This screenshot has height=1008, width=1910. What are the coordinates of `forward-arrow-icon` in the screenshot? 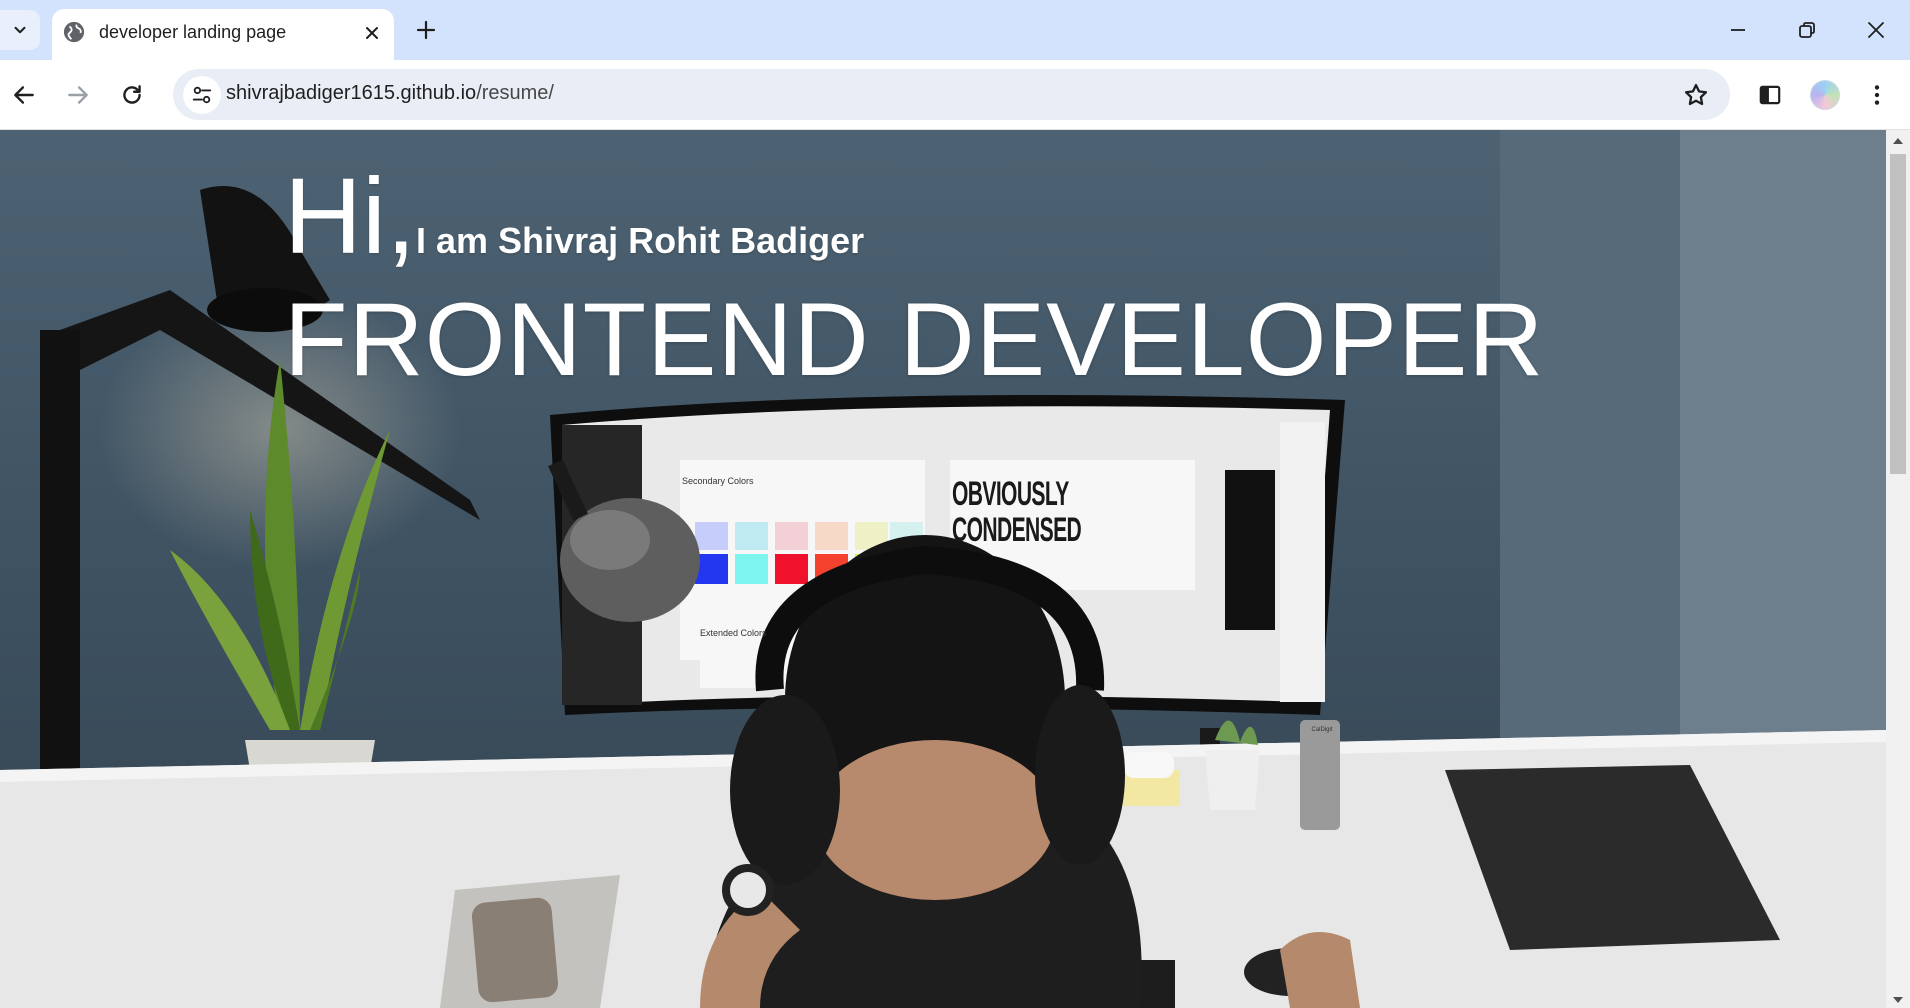 It's located at (78, 95).